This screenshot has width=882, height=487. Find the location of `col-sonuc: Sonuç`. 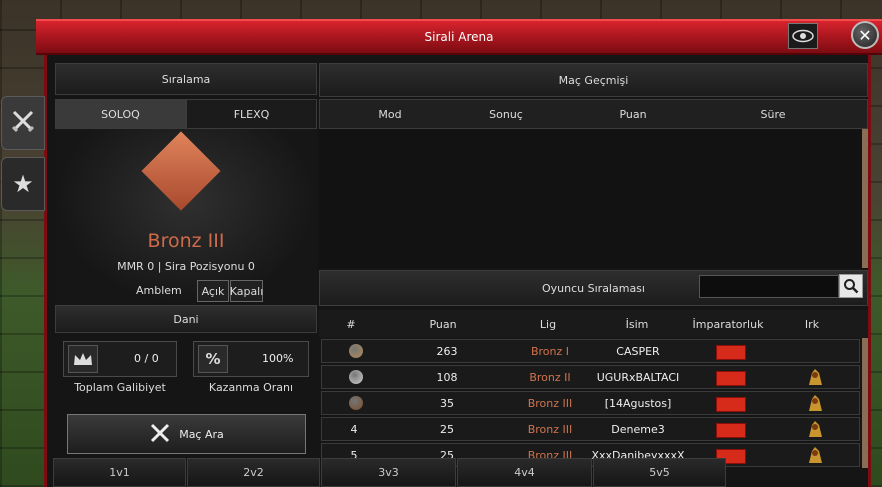

col-sonuc: Sonuç is located at coordinates (506, 114).